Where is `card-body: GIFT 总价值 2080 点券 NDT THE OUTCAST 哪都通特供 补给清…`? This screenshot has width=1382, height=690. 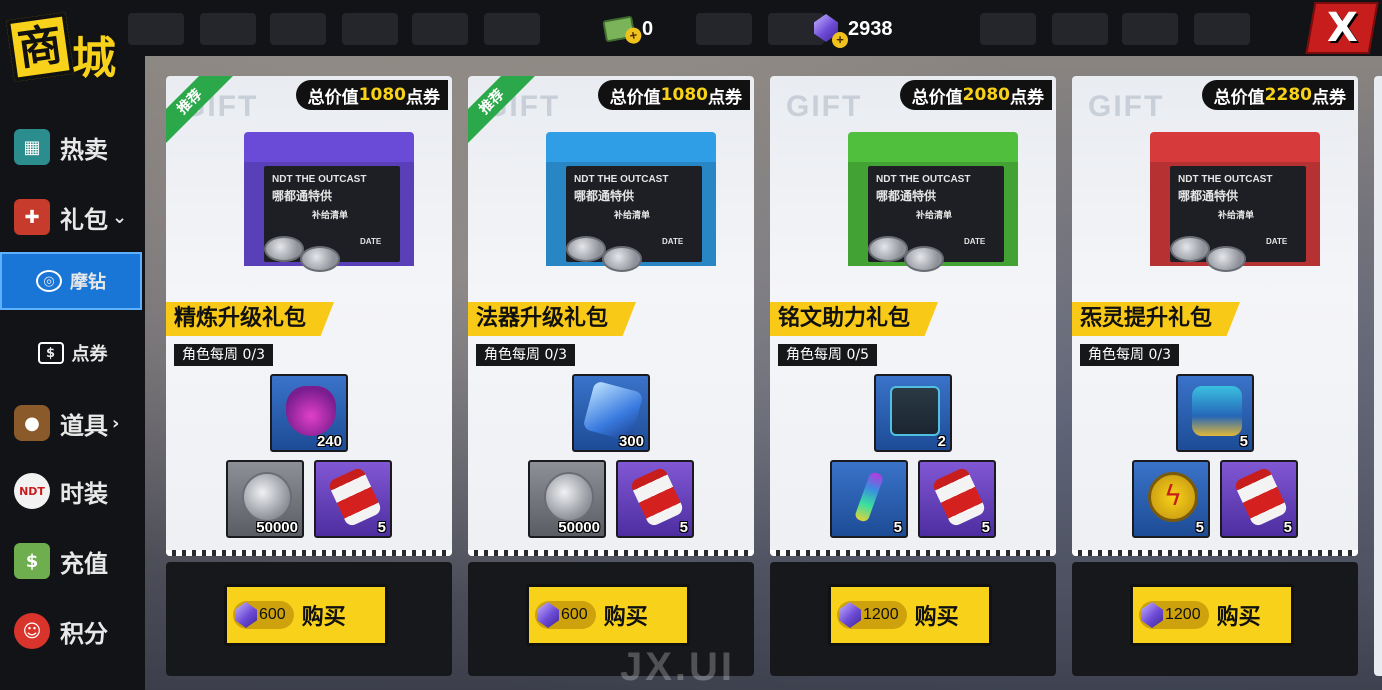
card-body: GIFT 总价值 2080 点券 NDT THE OUTCAST 哪都通特供 补给清… is located at coordinates (913, 316).